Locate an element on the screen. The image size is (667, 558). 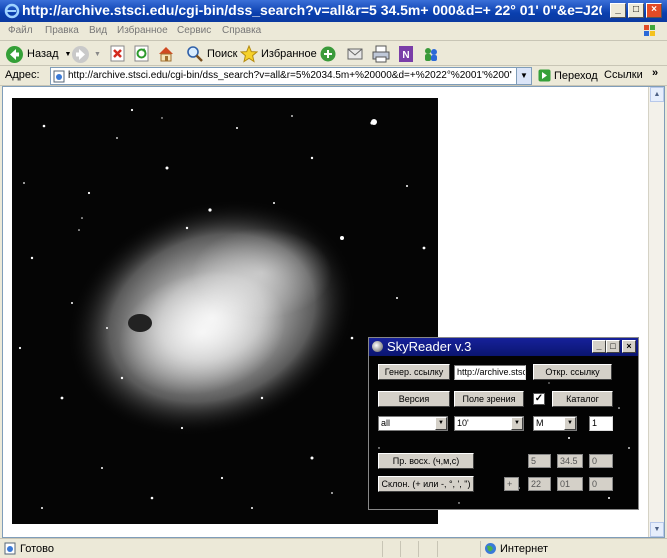
home-button is located at coordinates (166, 54).